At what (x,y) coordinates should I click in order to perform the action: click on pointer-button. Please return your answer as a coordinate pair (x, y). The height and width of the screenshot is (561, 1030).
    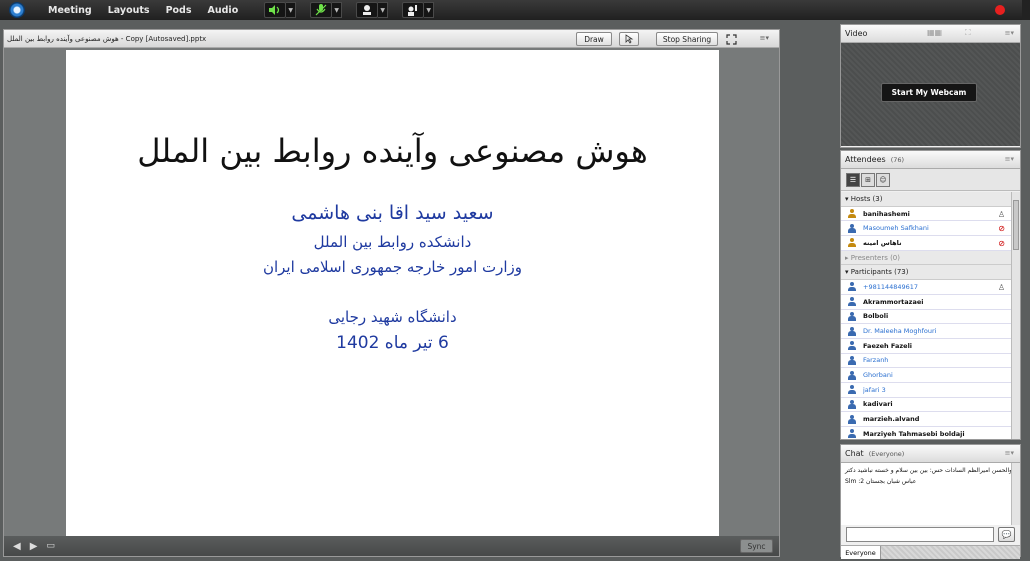
    Looking at the image, I should click on (629, 39).